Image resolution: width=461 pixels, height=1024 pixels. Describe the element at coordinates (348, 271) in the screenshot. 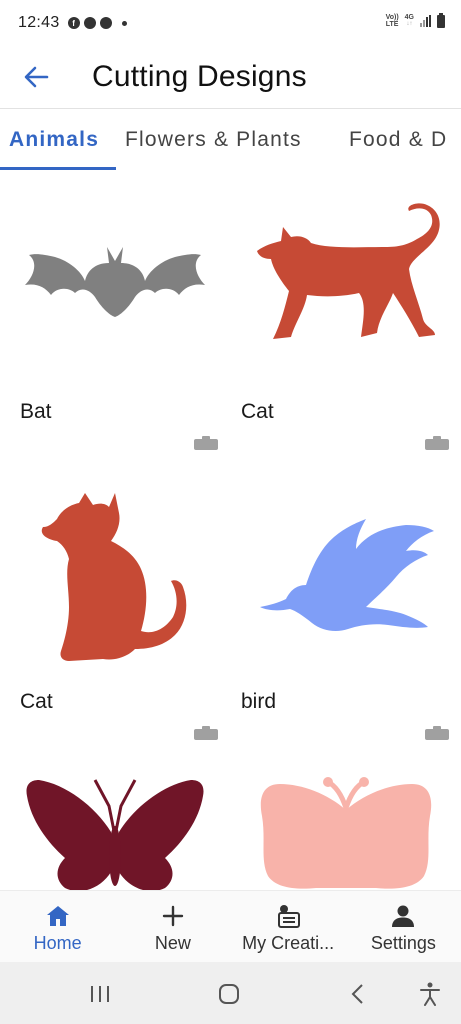

I see `walking-cat-silhouette-icon` at that location.